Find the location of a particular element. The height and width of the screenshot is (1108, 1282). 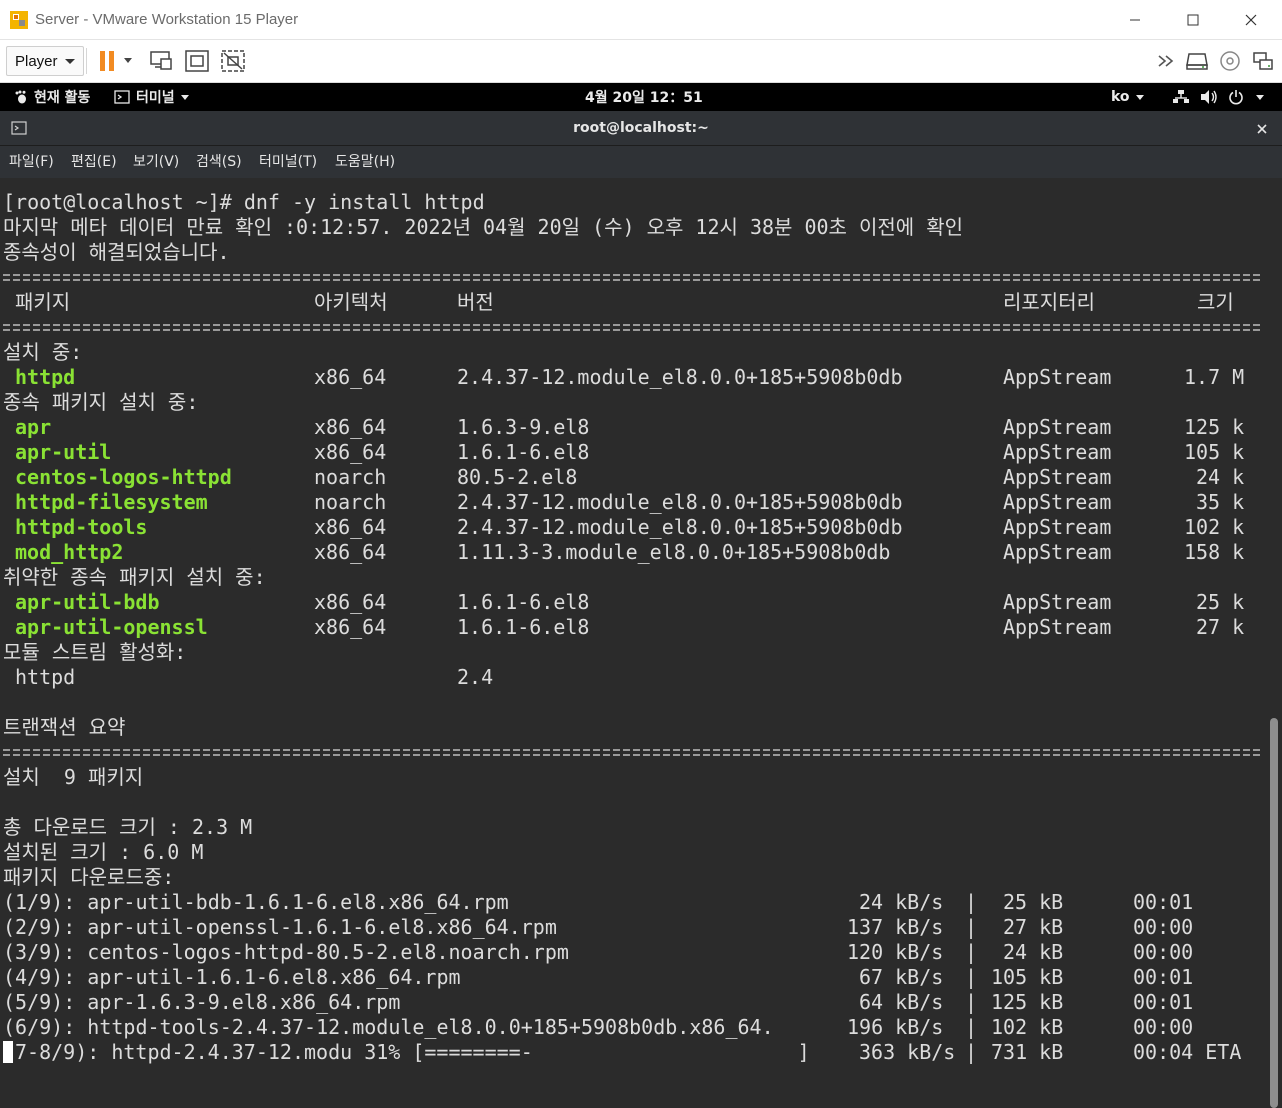

terminal-headerbar: root@localhost:~ is located at coordinates (641, 128).